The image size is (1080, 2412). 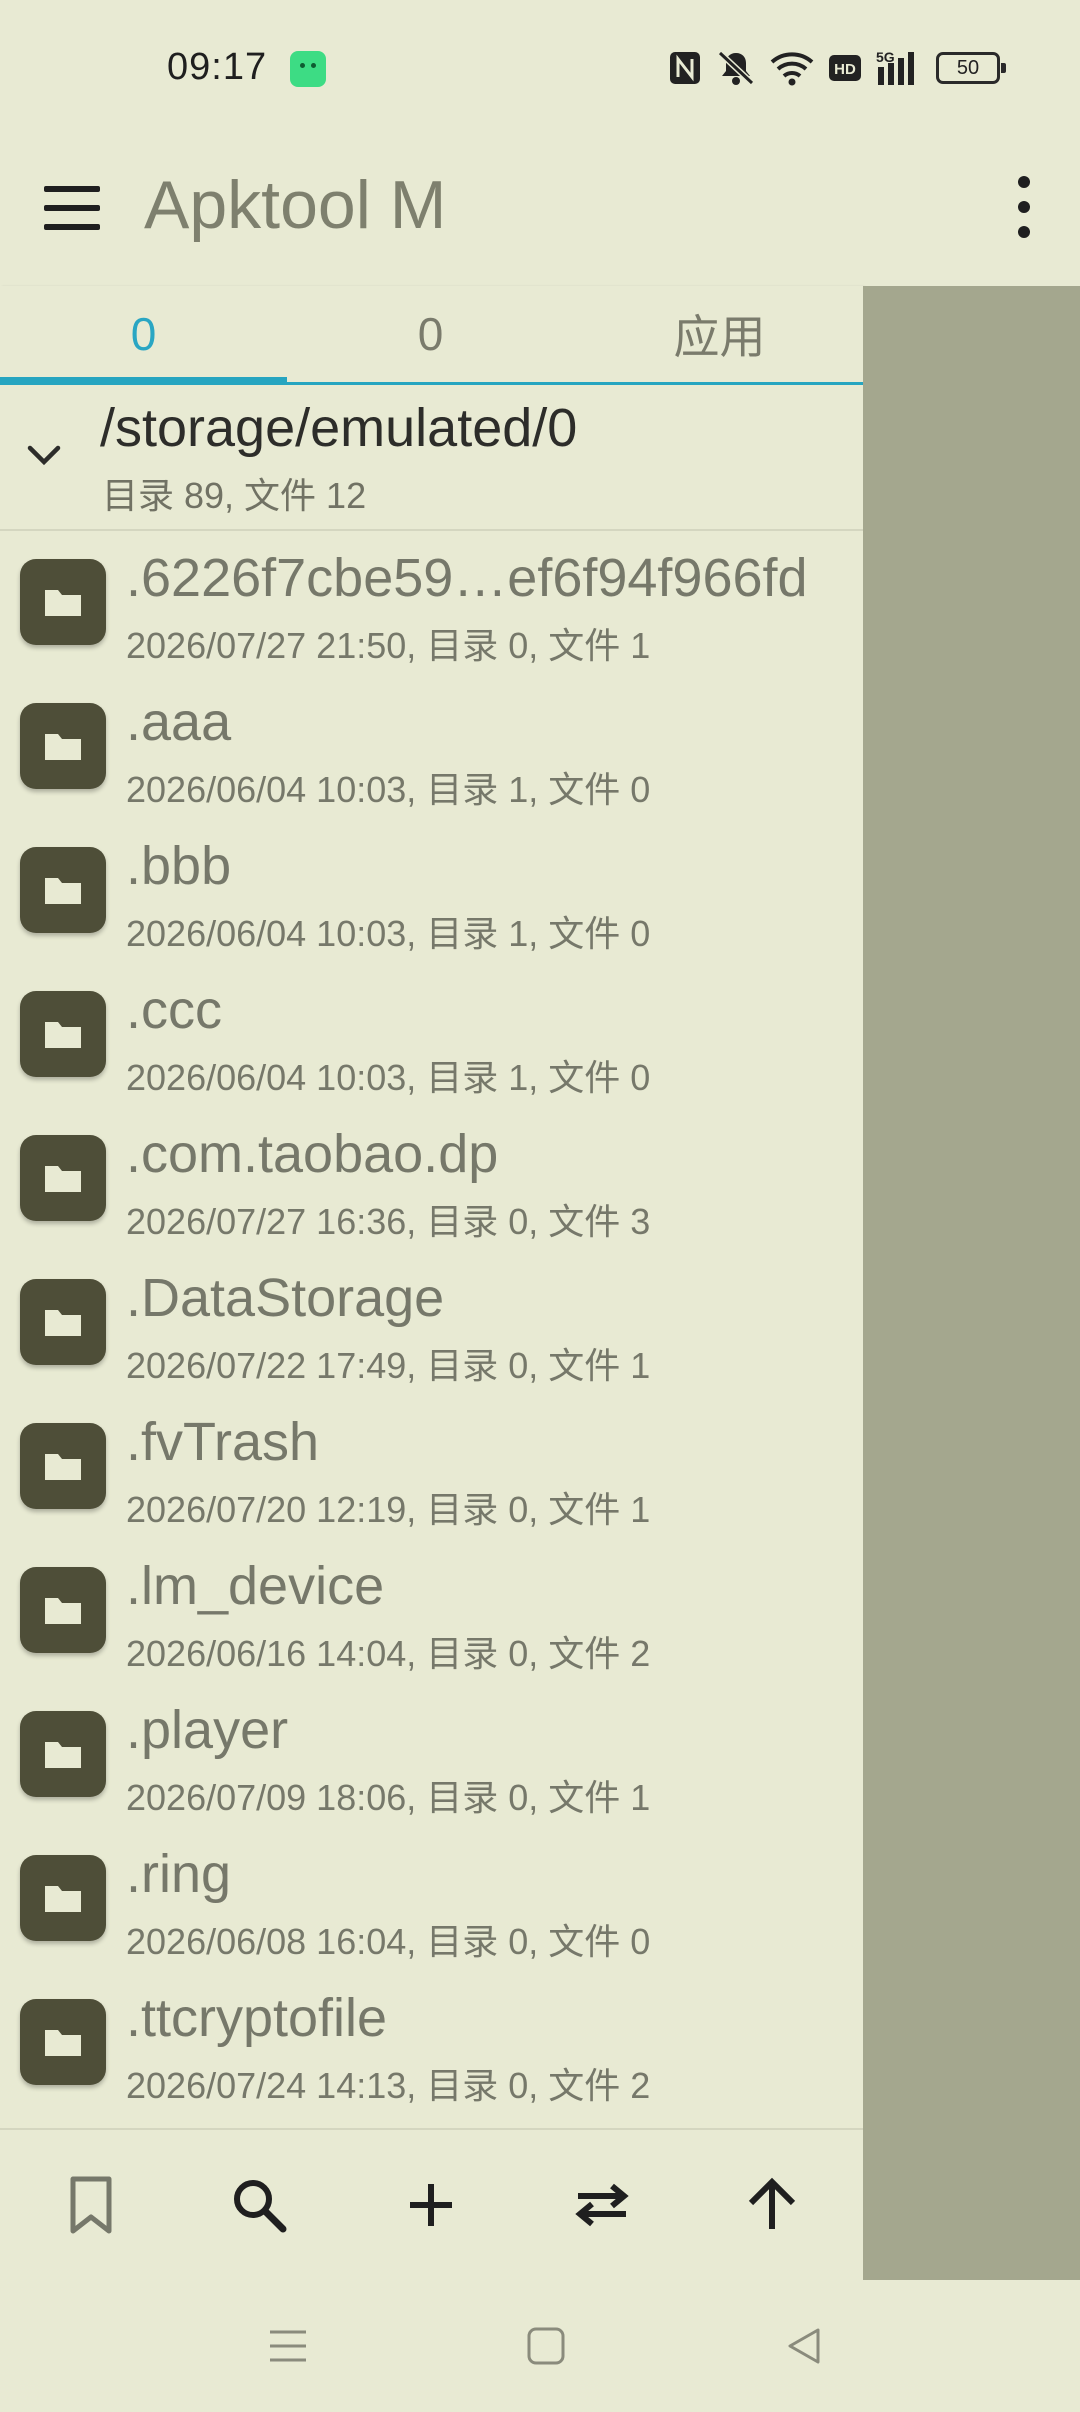 I want to click on hd-icon: HD, so click(x=845, y=68).